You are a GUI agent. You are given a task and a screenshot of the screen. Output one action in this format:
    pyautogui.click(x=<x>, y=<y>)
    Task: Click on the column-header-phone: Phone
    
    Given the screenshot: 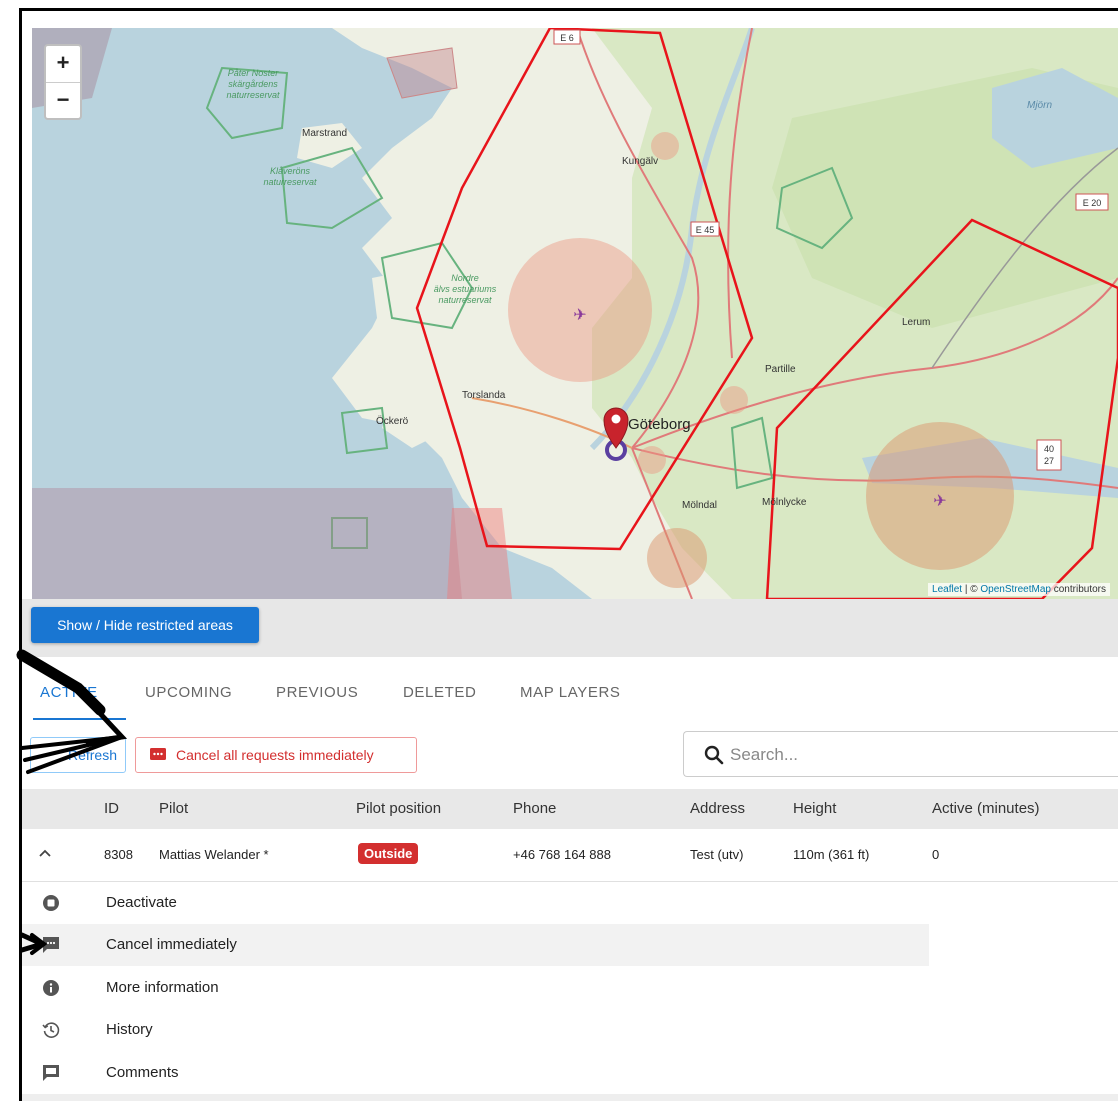 What is the action you would take?
    pyautogui.click(x=534, y=808)
    